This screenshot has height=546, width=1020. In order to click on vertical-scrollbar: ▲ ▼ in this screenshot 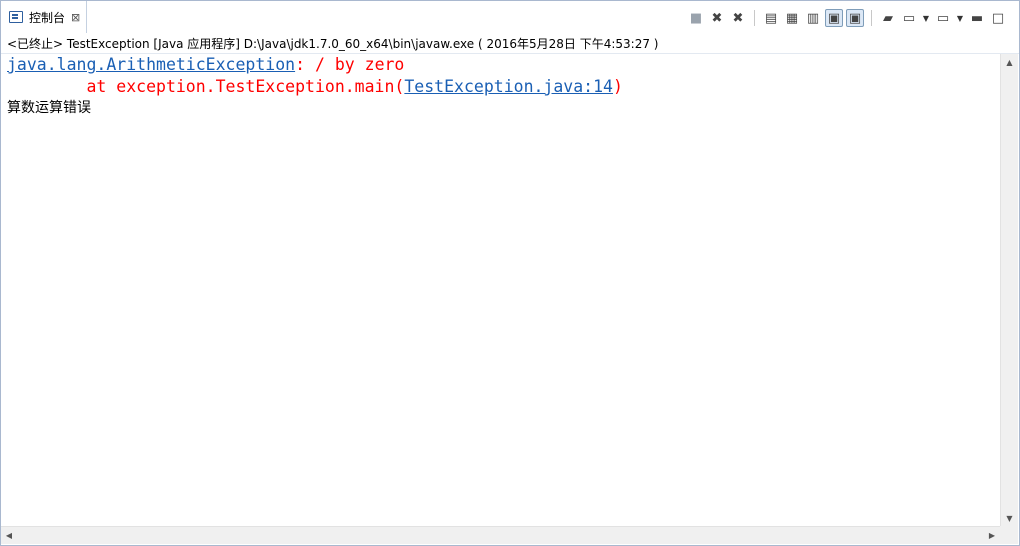, I will do `click(1009, 290)`.